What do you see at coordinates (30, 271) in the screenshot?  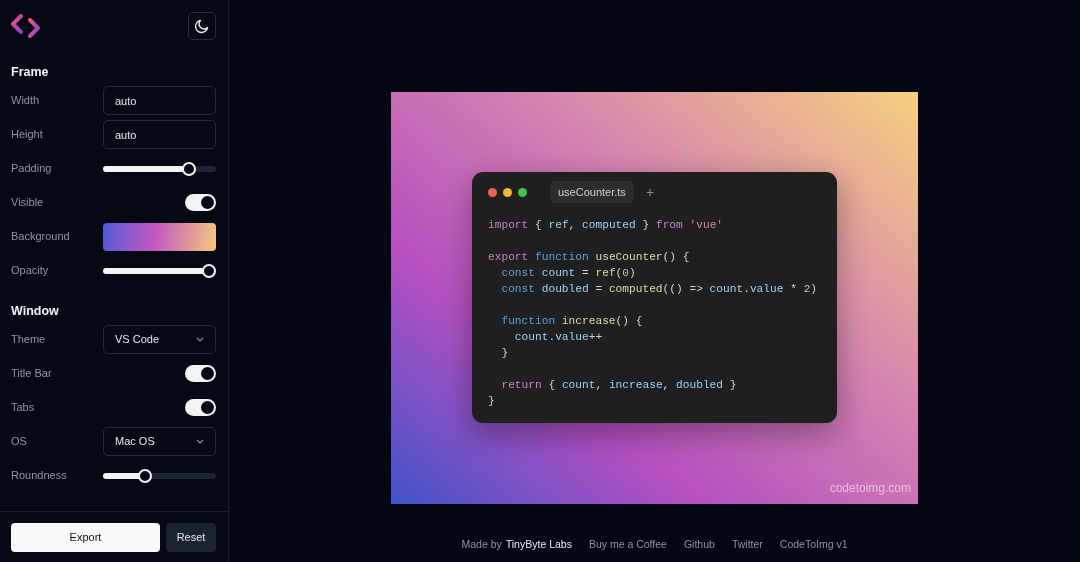 I see `field-label: Opacity` at bounding box center [30, 271].